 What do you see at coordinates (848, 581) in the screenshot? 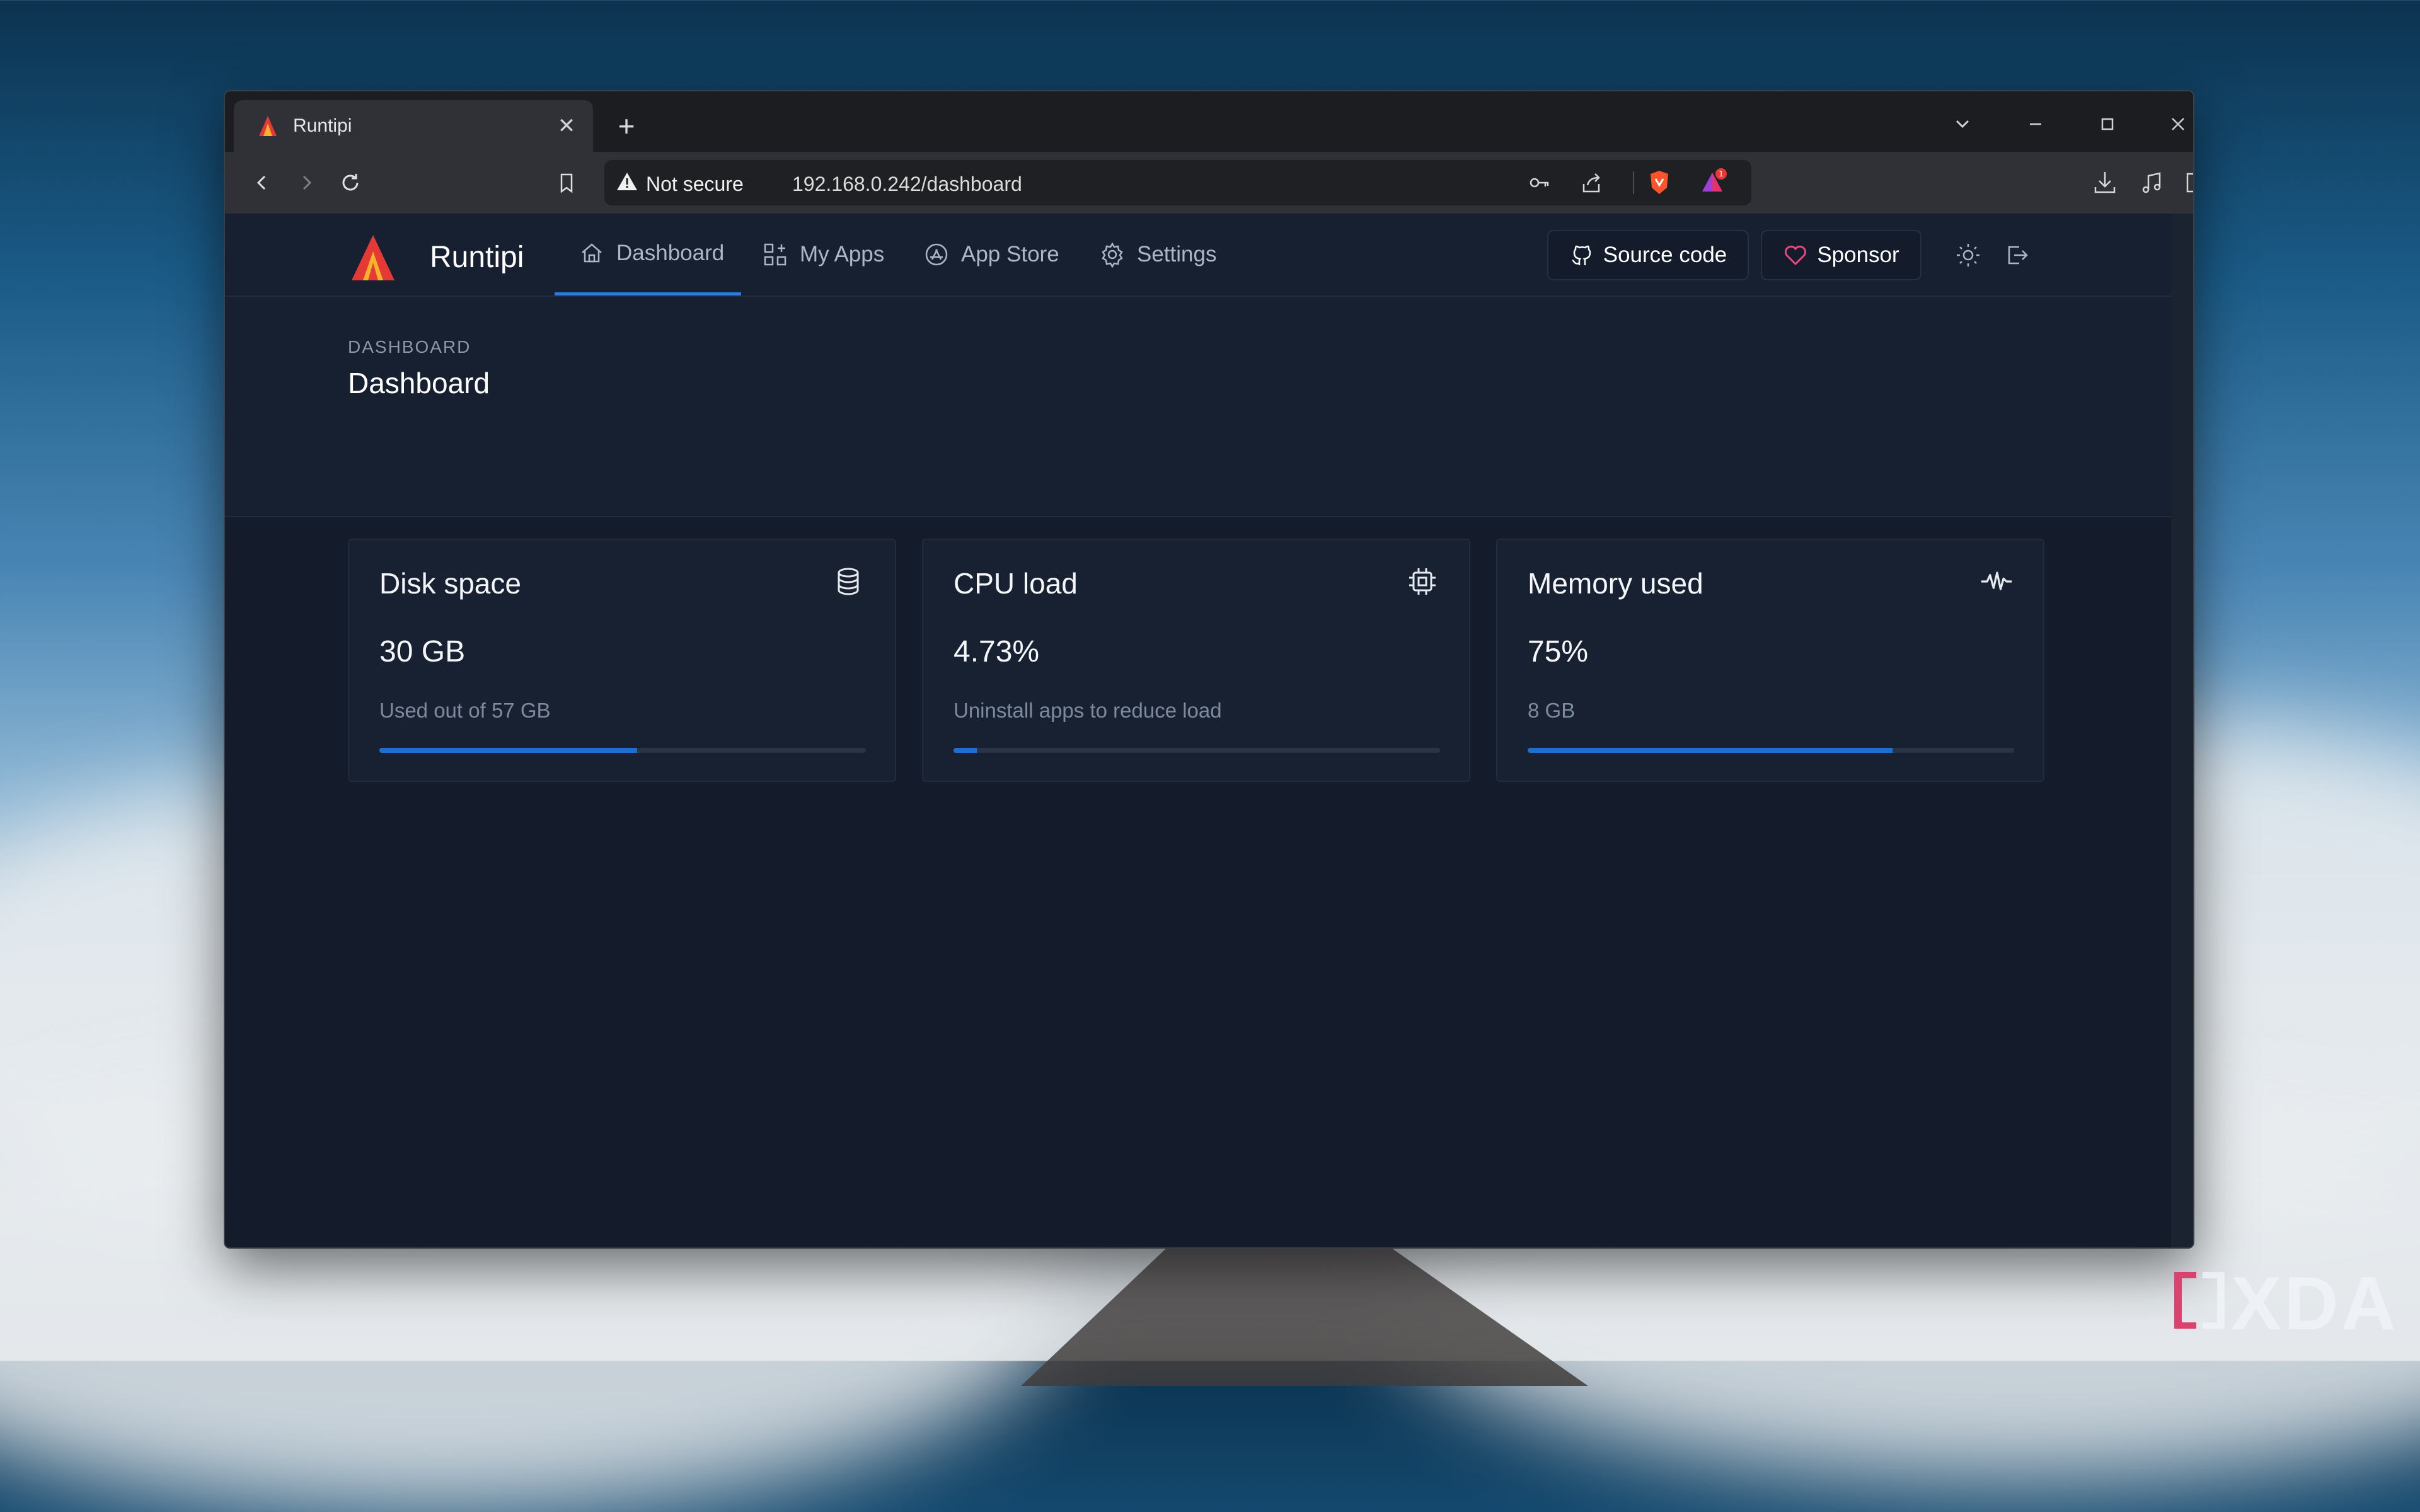
I see `database-icon` at bounding box center [848, 581].